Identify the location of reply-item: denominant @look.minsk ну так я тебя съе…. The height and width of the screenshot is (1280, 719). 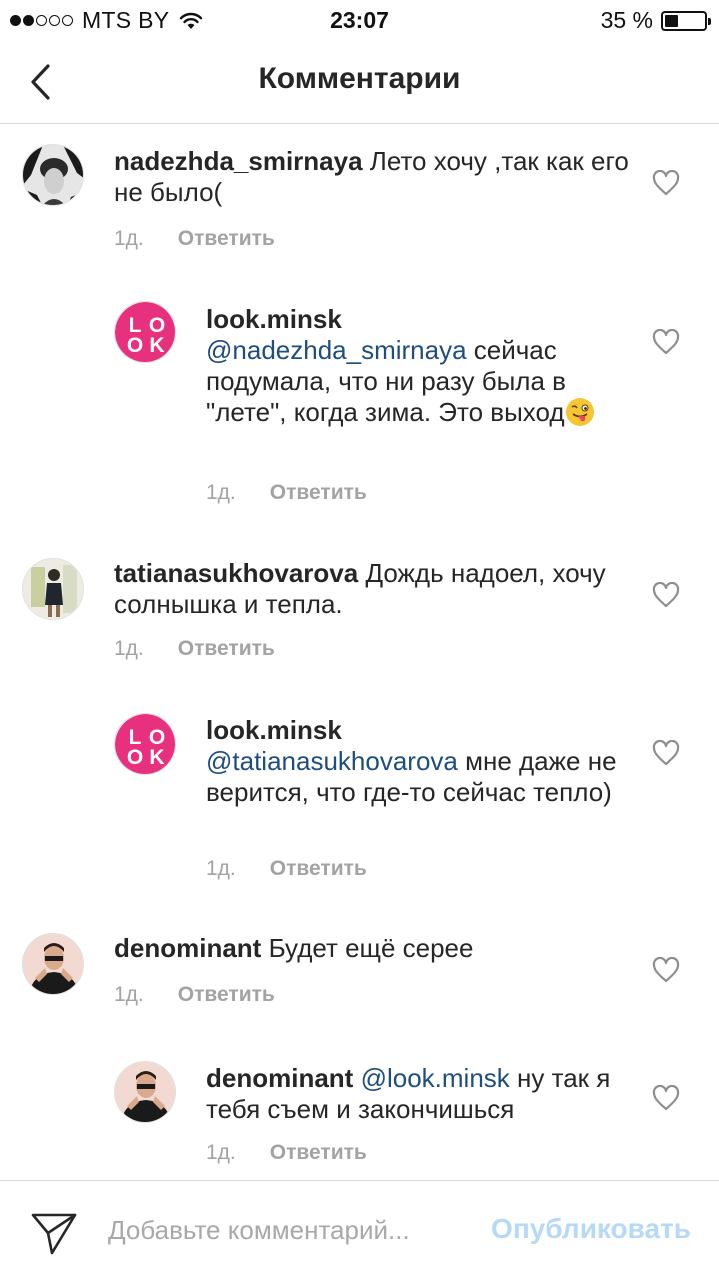
(359, 1107).